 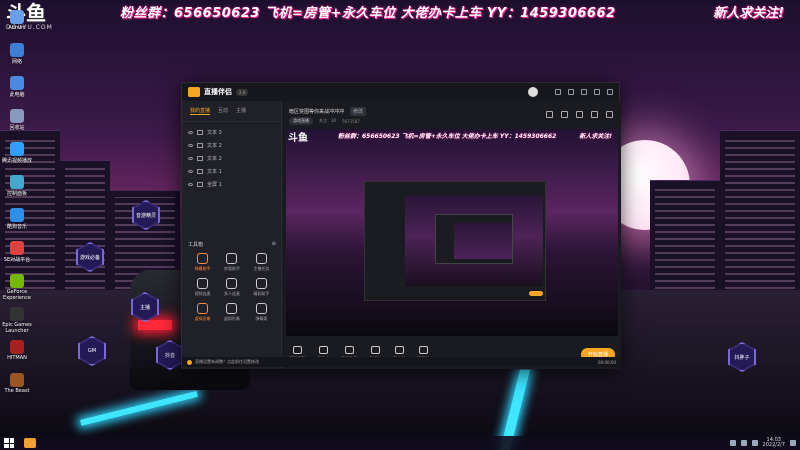 I want to click on scene-label: 文本 3, so click(x=214, y=133).